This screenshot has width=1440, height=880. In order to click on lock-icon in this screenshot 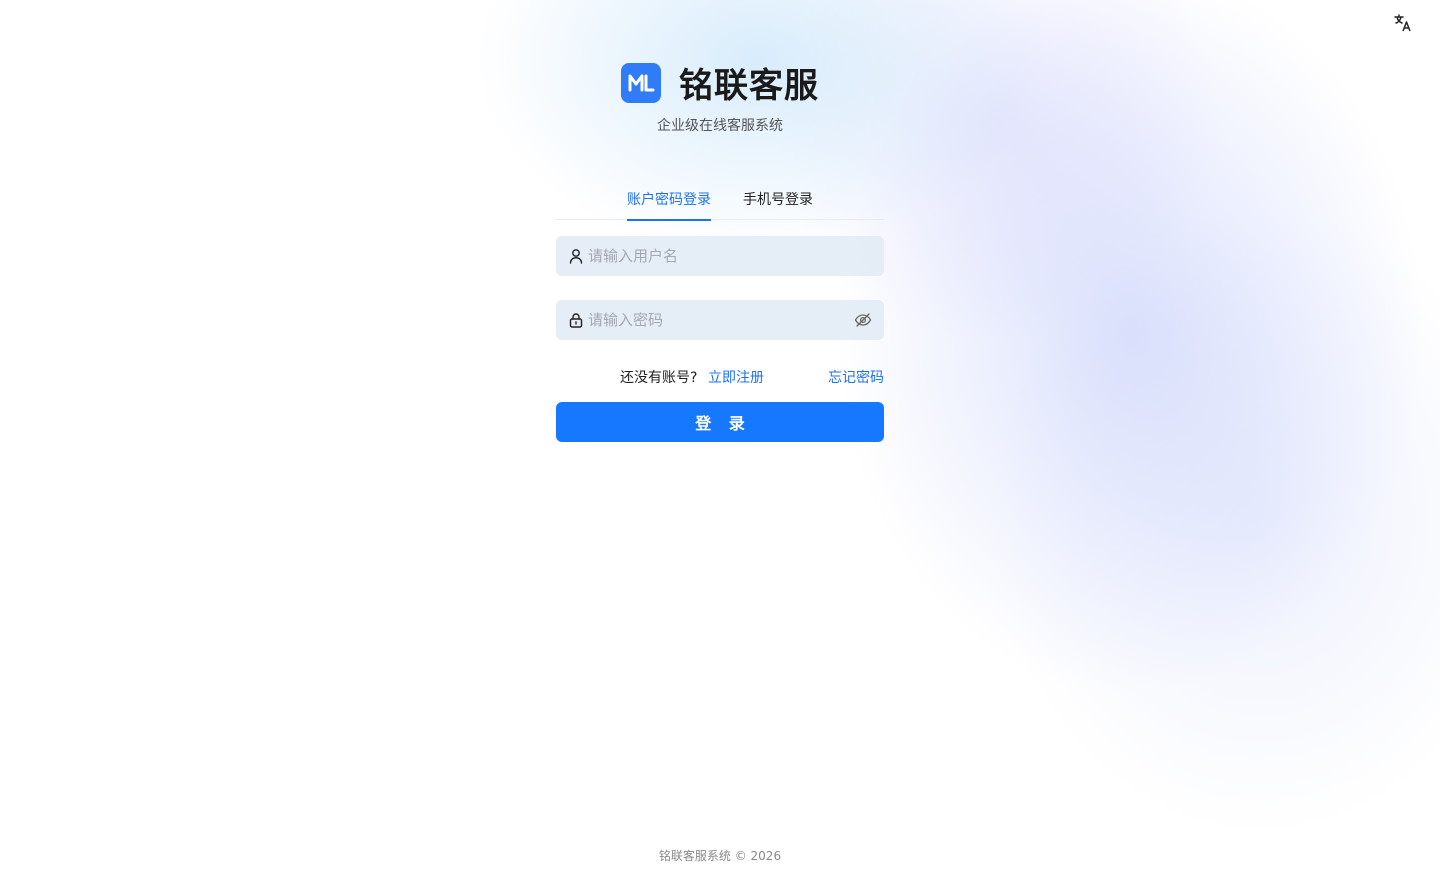, I will do `click(576, 320)`.